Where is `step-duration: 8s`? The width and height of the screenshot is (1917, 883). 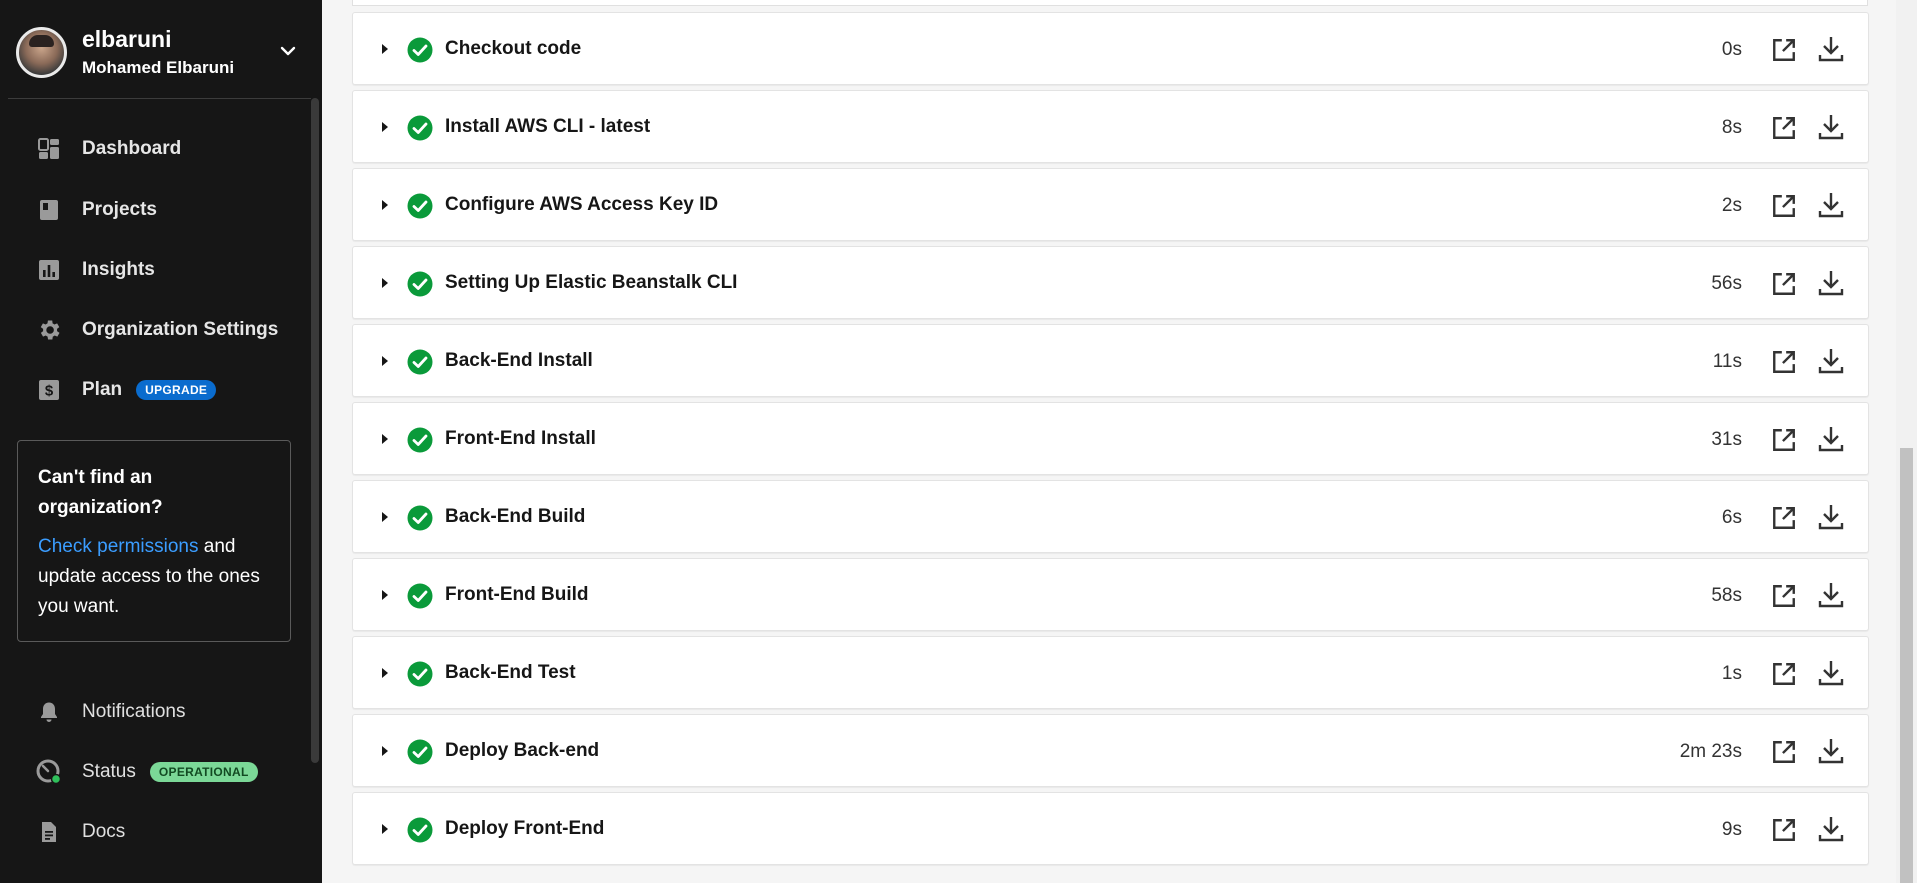
step-duration: 8s is located at coordinates (1731, 127).